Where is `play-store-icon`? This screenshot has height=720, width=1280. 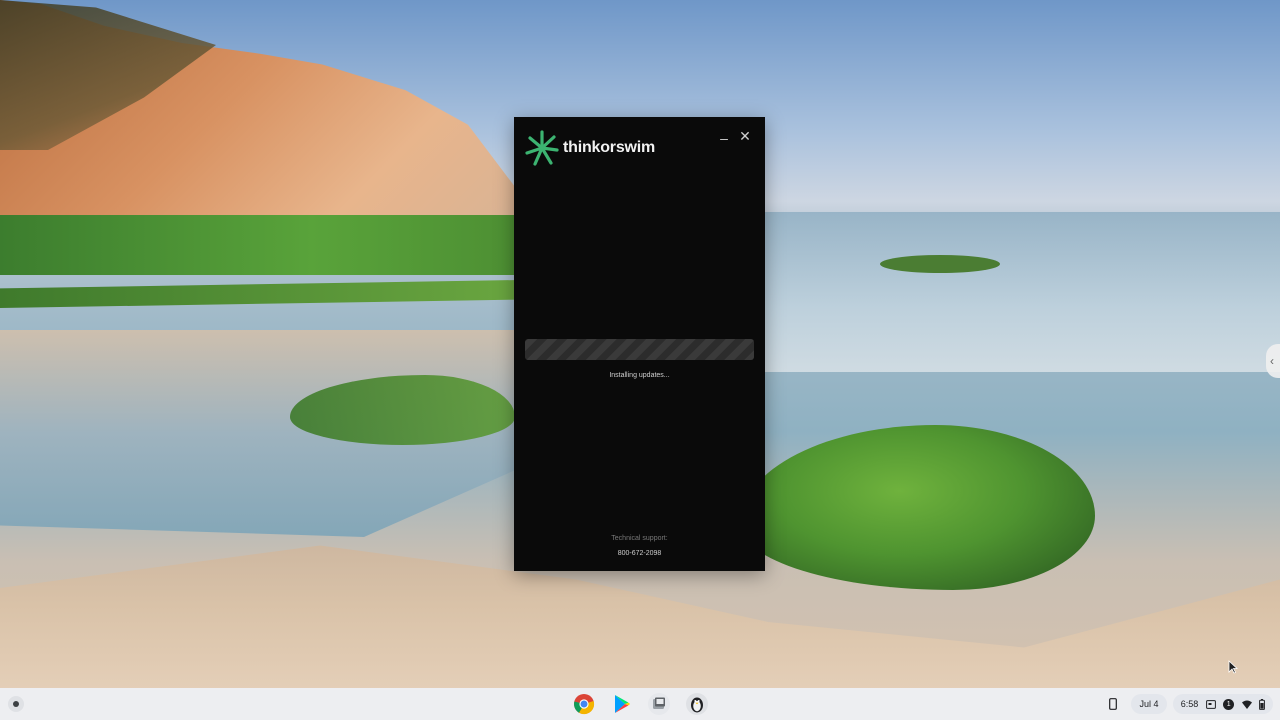 play-store-icon is located at coordinates (622, 704).